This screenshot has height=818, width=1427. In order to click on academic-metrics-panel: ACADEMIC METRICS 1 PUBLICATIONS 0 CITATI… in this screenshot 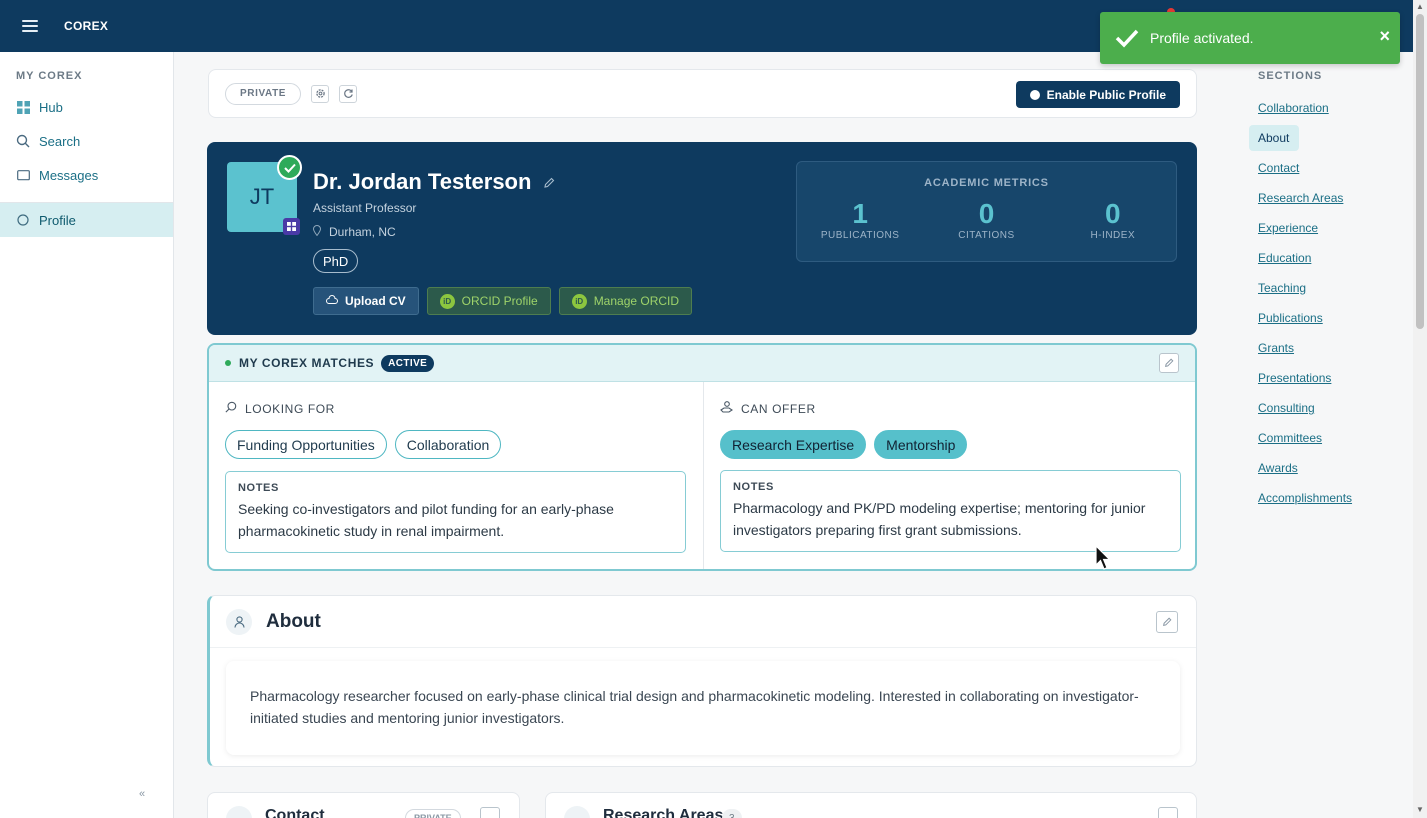, I will do `click(986, 211)`.